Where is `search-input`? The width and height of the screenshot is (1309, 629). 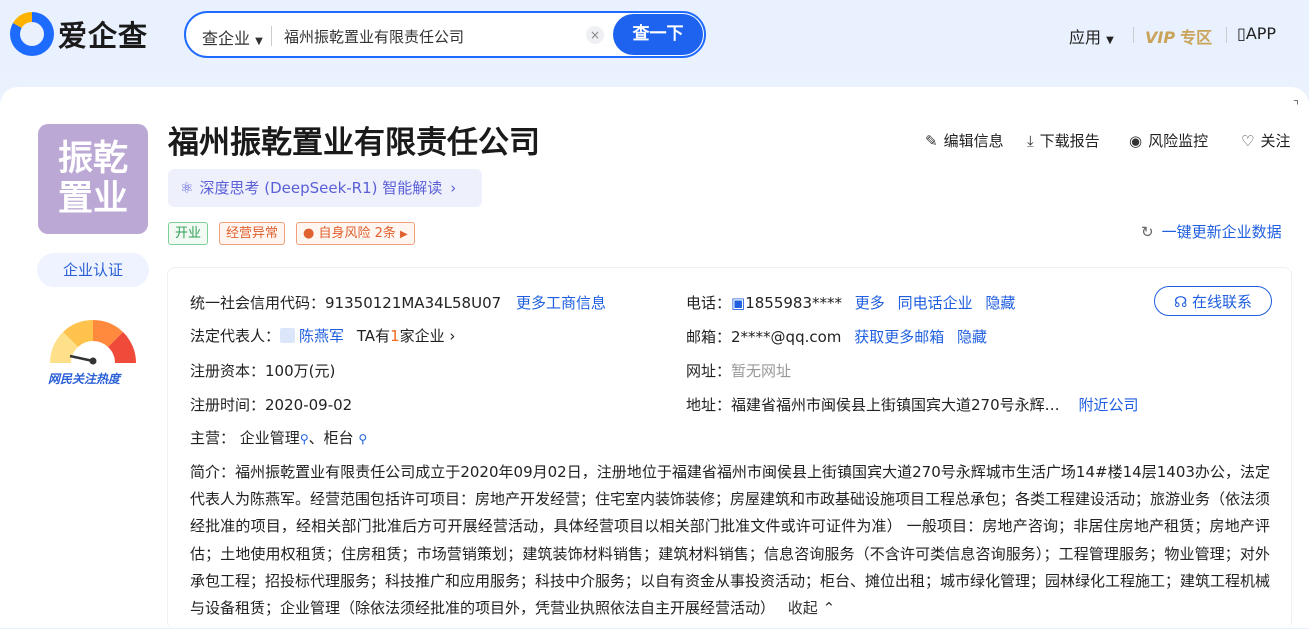
search-input is located at coordinates (429, 36).